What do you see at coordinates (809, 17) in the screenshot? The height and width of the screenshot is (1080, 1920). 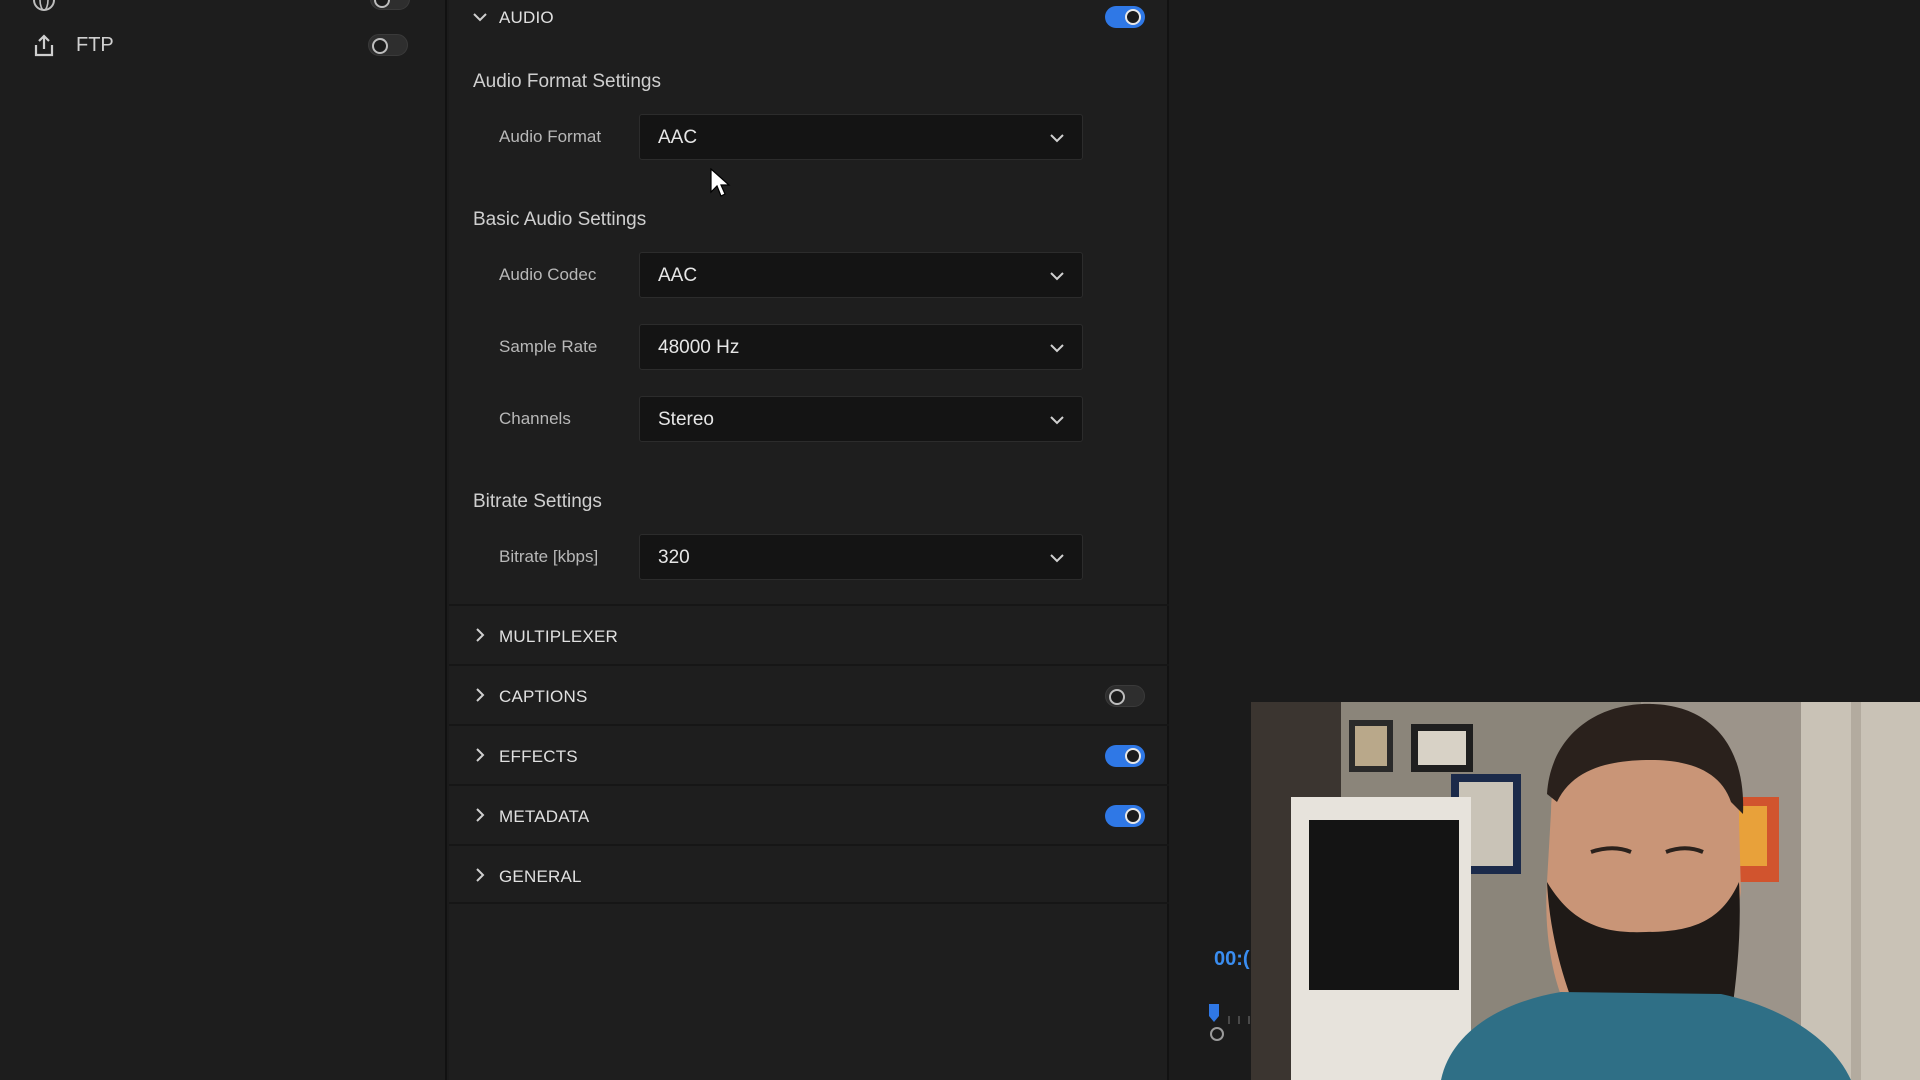 I see `audio-section-header: AUDIO` at bounding box center [809, 17].